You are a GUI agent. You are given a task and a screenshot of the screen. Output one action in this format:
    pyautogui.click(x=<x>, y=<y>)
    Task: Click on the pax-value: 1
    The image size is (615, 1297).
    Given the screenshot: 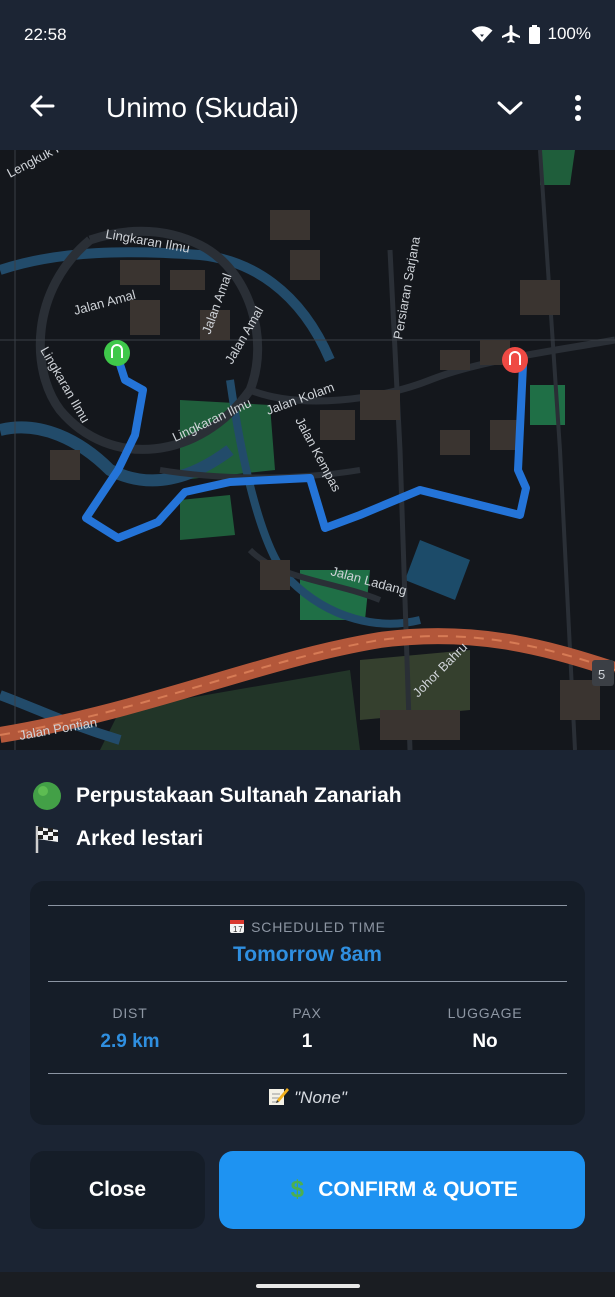 What is the action you would take?
    pyautogui.click(x=307, y=1041)
    